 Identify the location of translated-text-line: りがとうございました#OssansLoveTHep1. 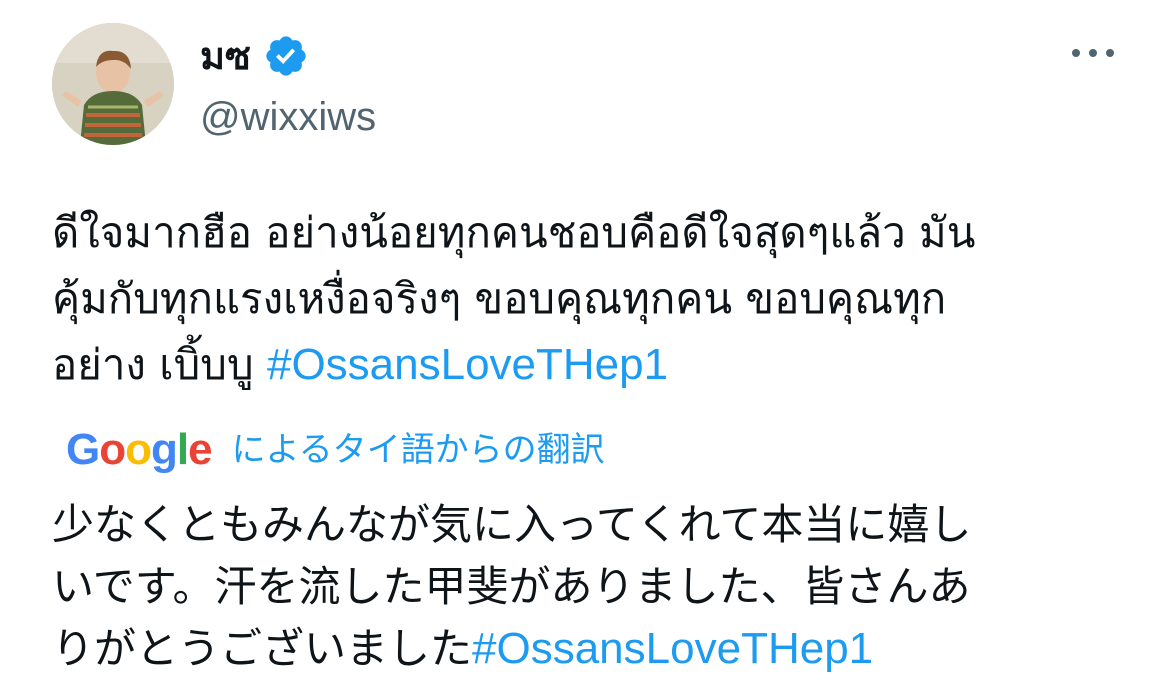
(597, 649).